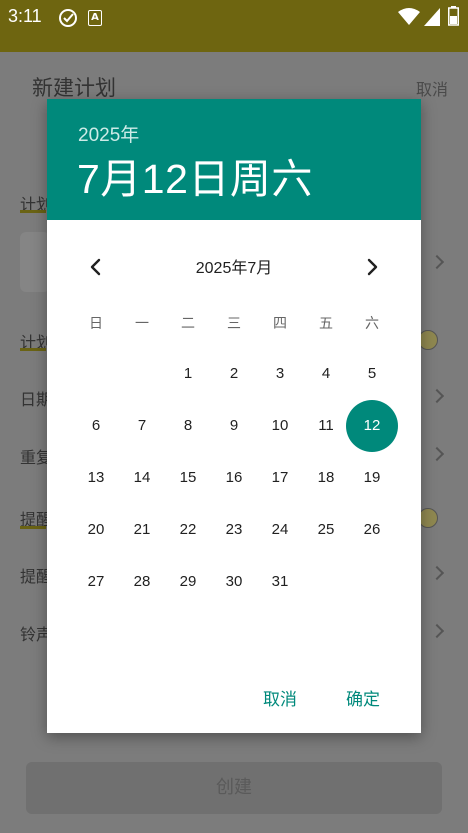  Describe the element at coordinates (409, 16) in the screenshot. I see `wifi-icon` at that location.